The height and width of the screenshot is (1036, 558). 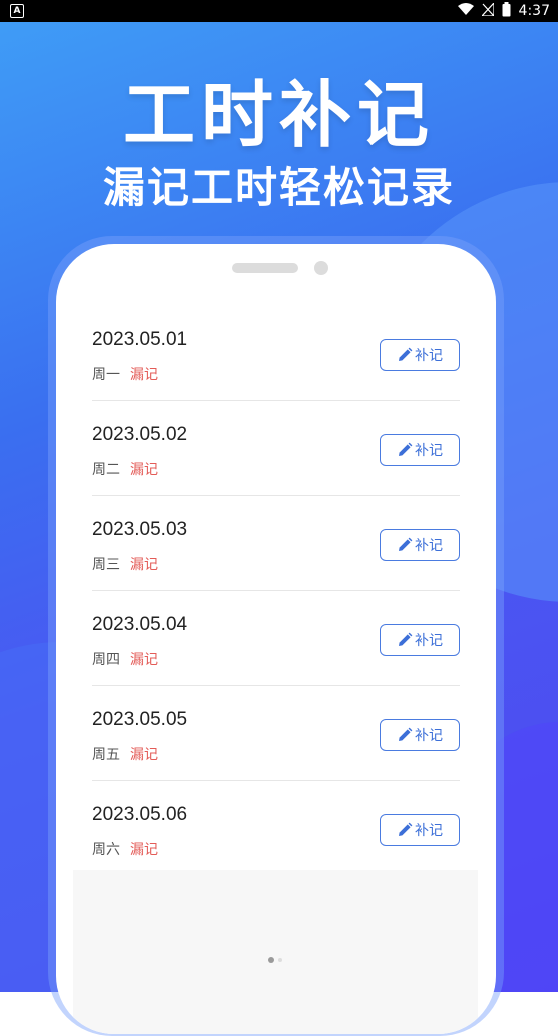 What do you see at coordinates (276, 733) in the screenshot?
I see `list-item: 2023.05.05 周五 漏记 补记` at bounding box center [276, 733].